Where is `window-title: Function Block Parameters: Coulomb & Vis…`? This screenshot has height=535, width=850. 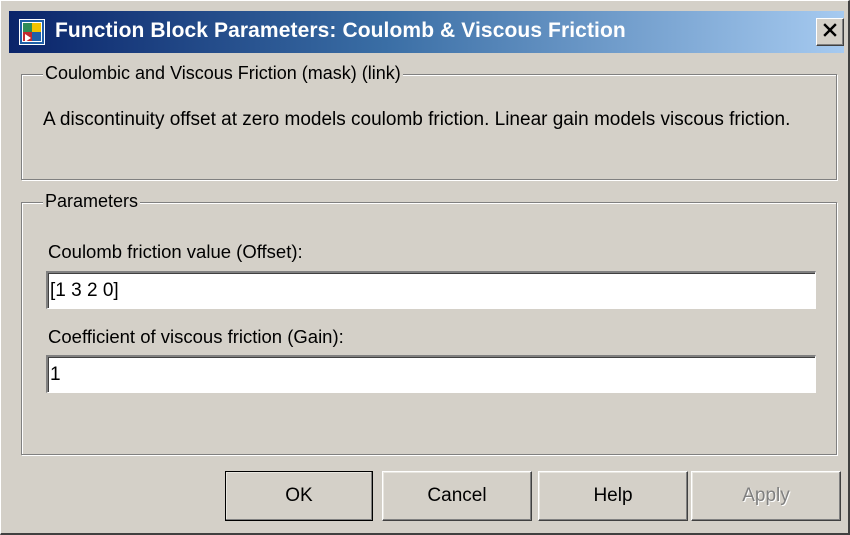
window-title: Function Block Parameters: Coulomb & Vis… is located at coordinates (340, 30).